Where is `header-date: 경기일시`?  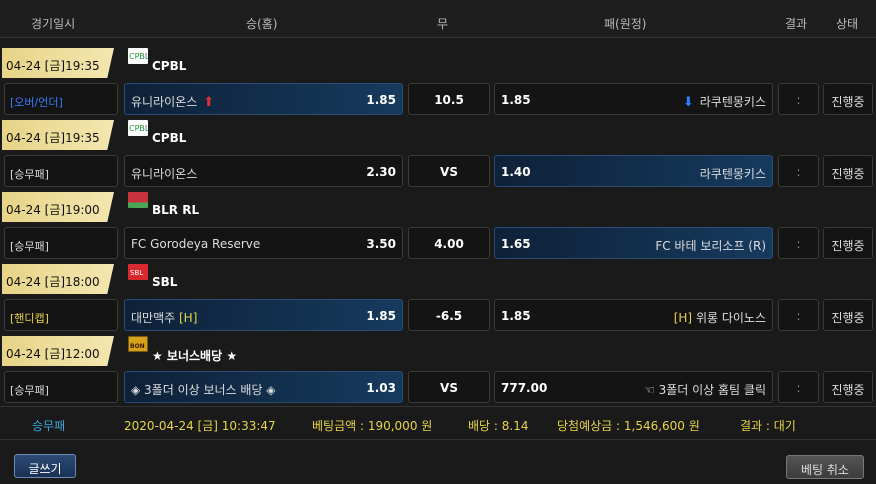 header-date: 경기일시 is located at coordinates (53, 24).